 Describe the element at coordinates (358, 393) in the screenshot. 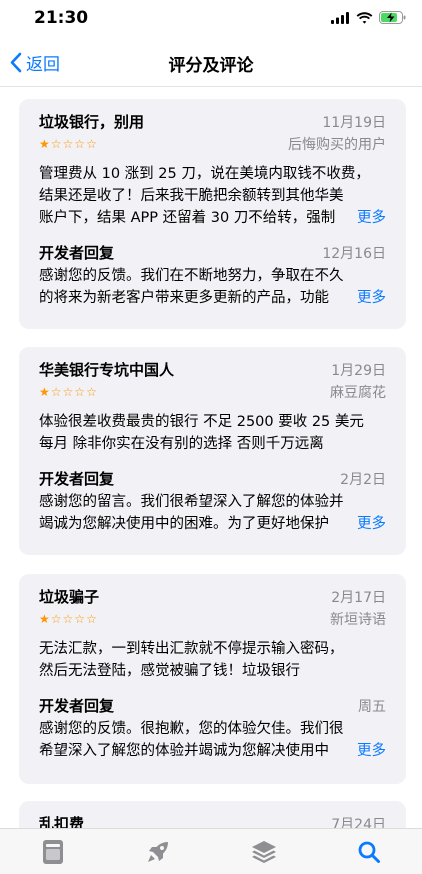

I see `review-author: 麻豆腐花` at that location.